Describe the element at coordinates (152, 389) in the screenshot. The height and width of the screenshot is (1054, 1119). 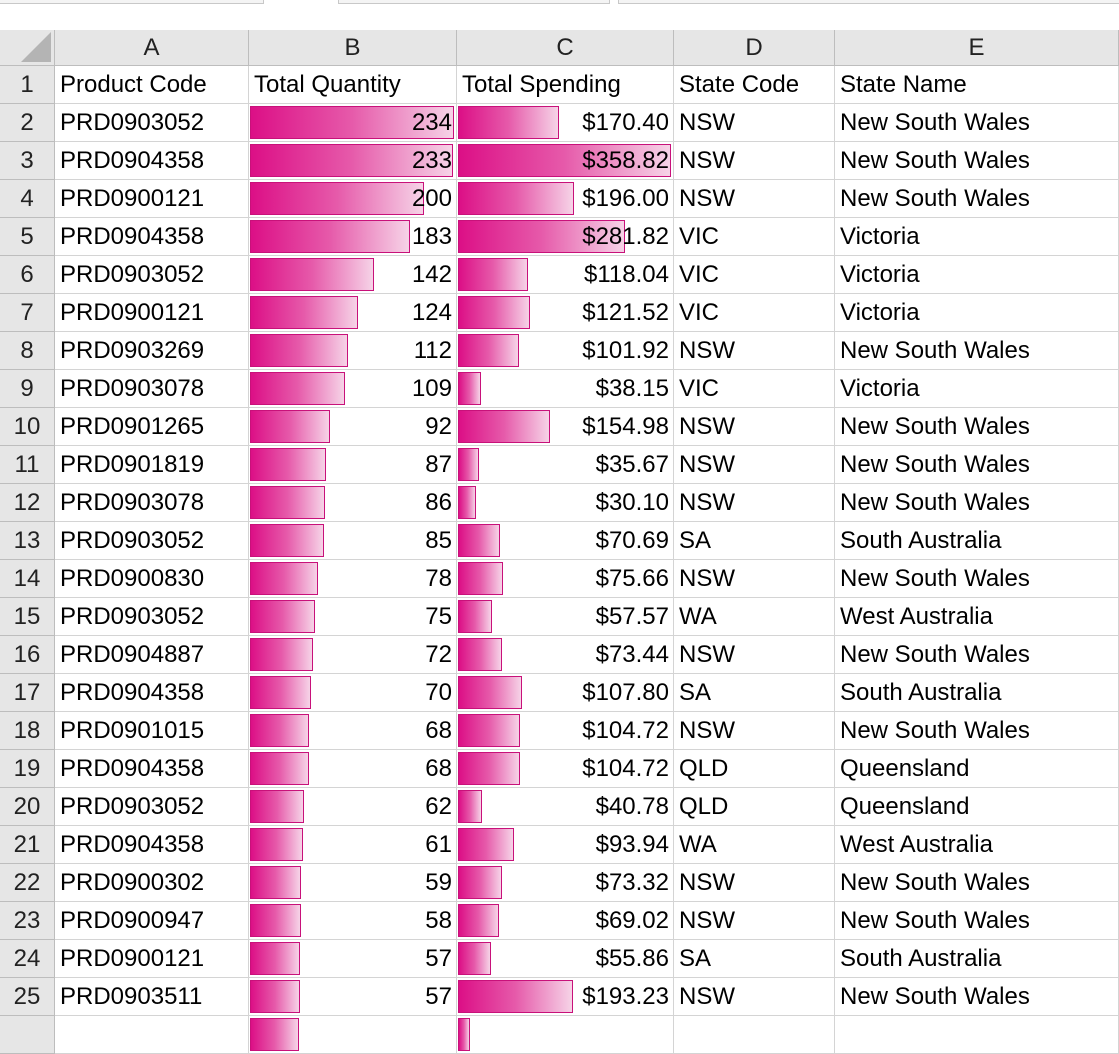
I see `cell-product-code: PRD0903078` at that location.